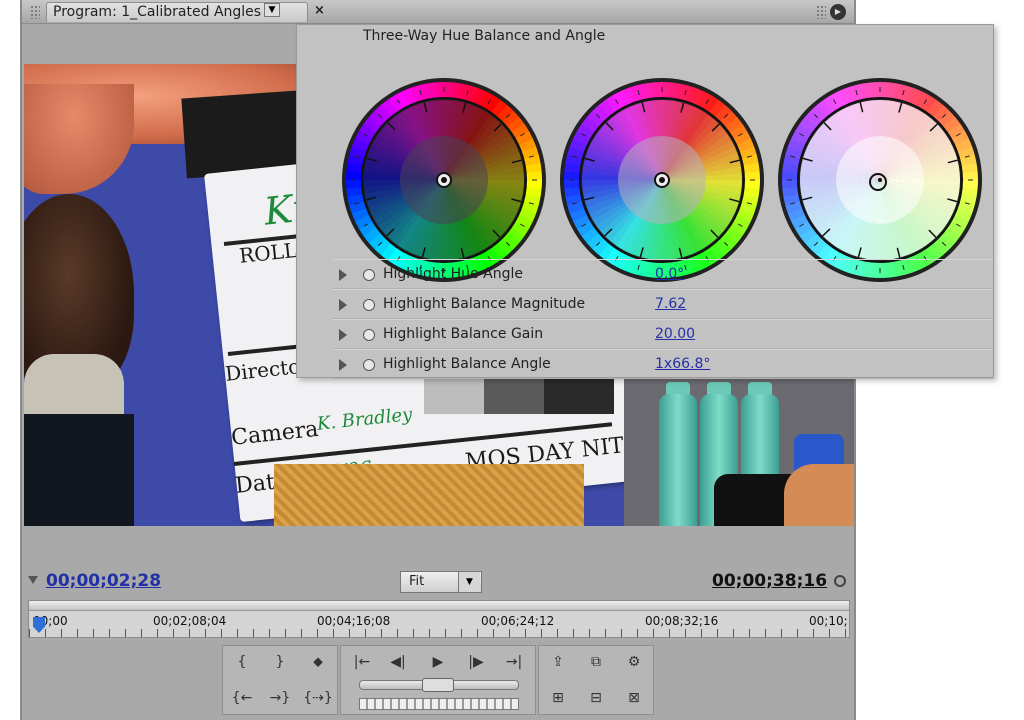 This screenshot has width=1024, height=720. I want to click on zoom-dropdown-icon: ▼, so click(469, 582).